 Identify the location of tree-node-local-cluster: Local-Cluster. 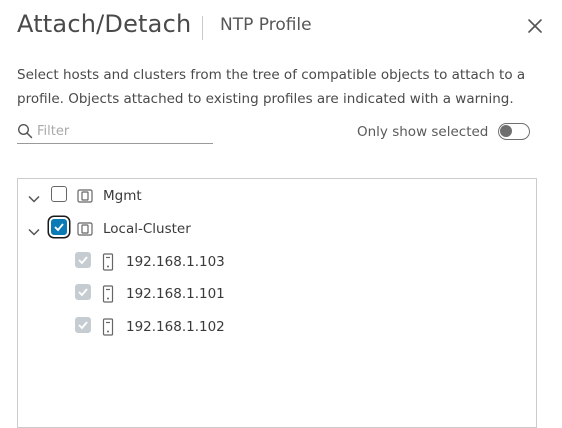
(277, 229).